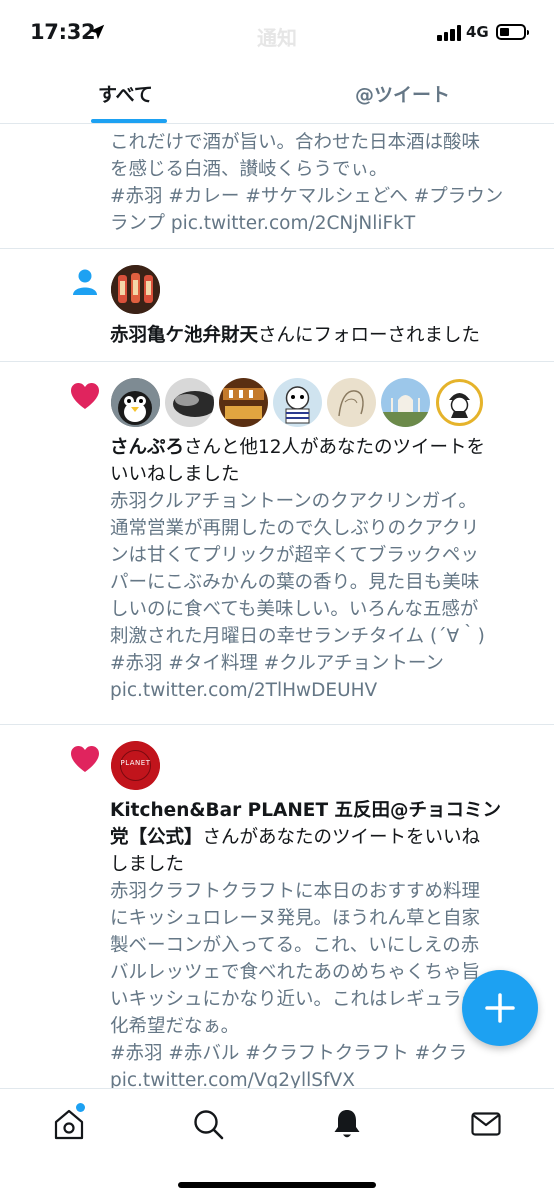  What do you see at coordinates (80, 1107) in the screenshot?
I see `home-badge-dot` at bounding box center [80, 1107].